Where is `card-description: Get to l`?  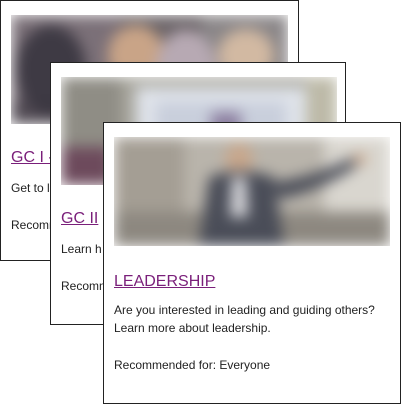
card-description: Get to l is located at coordinates (30, 188).